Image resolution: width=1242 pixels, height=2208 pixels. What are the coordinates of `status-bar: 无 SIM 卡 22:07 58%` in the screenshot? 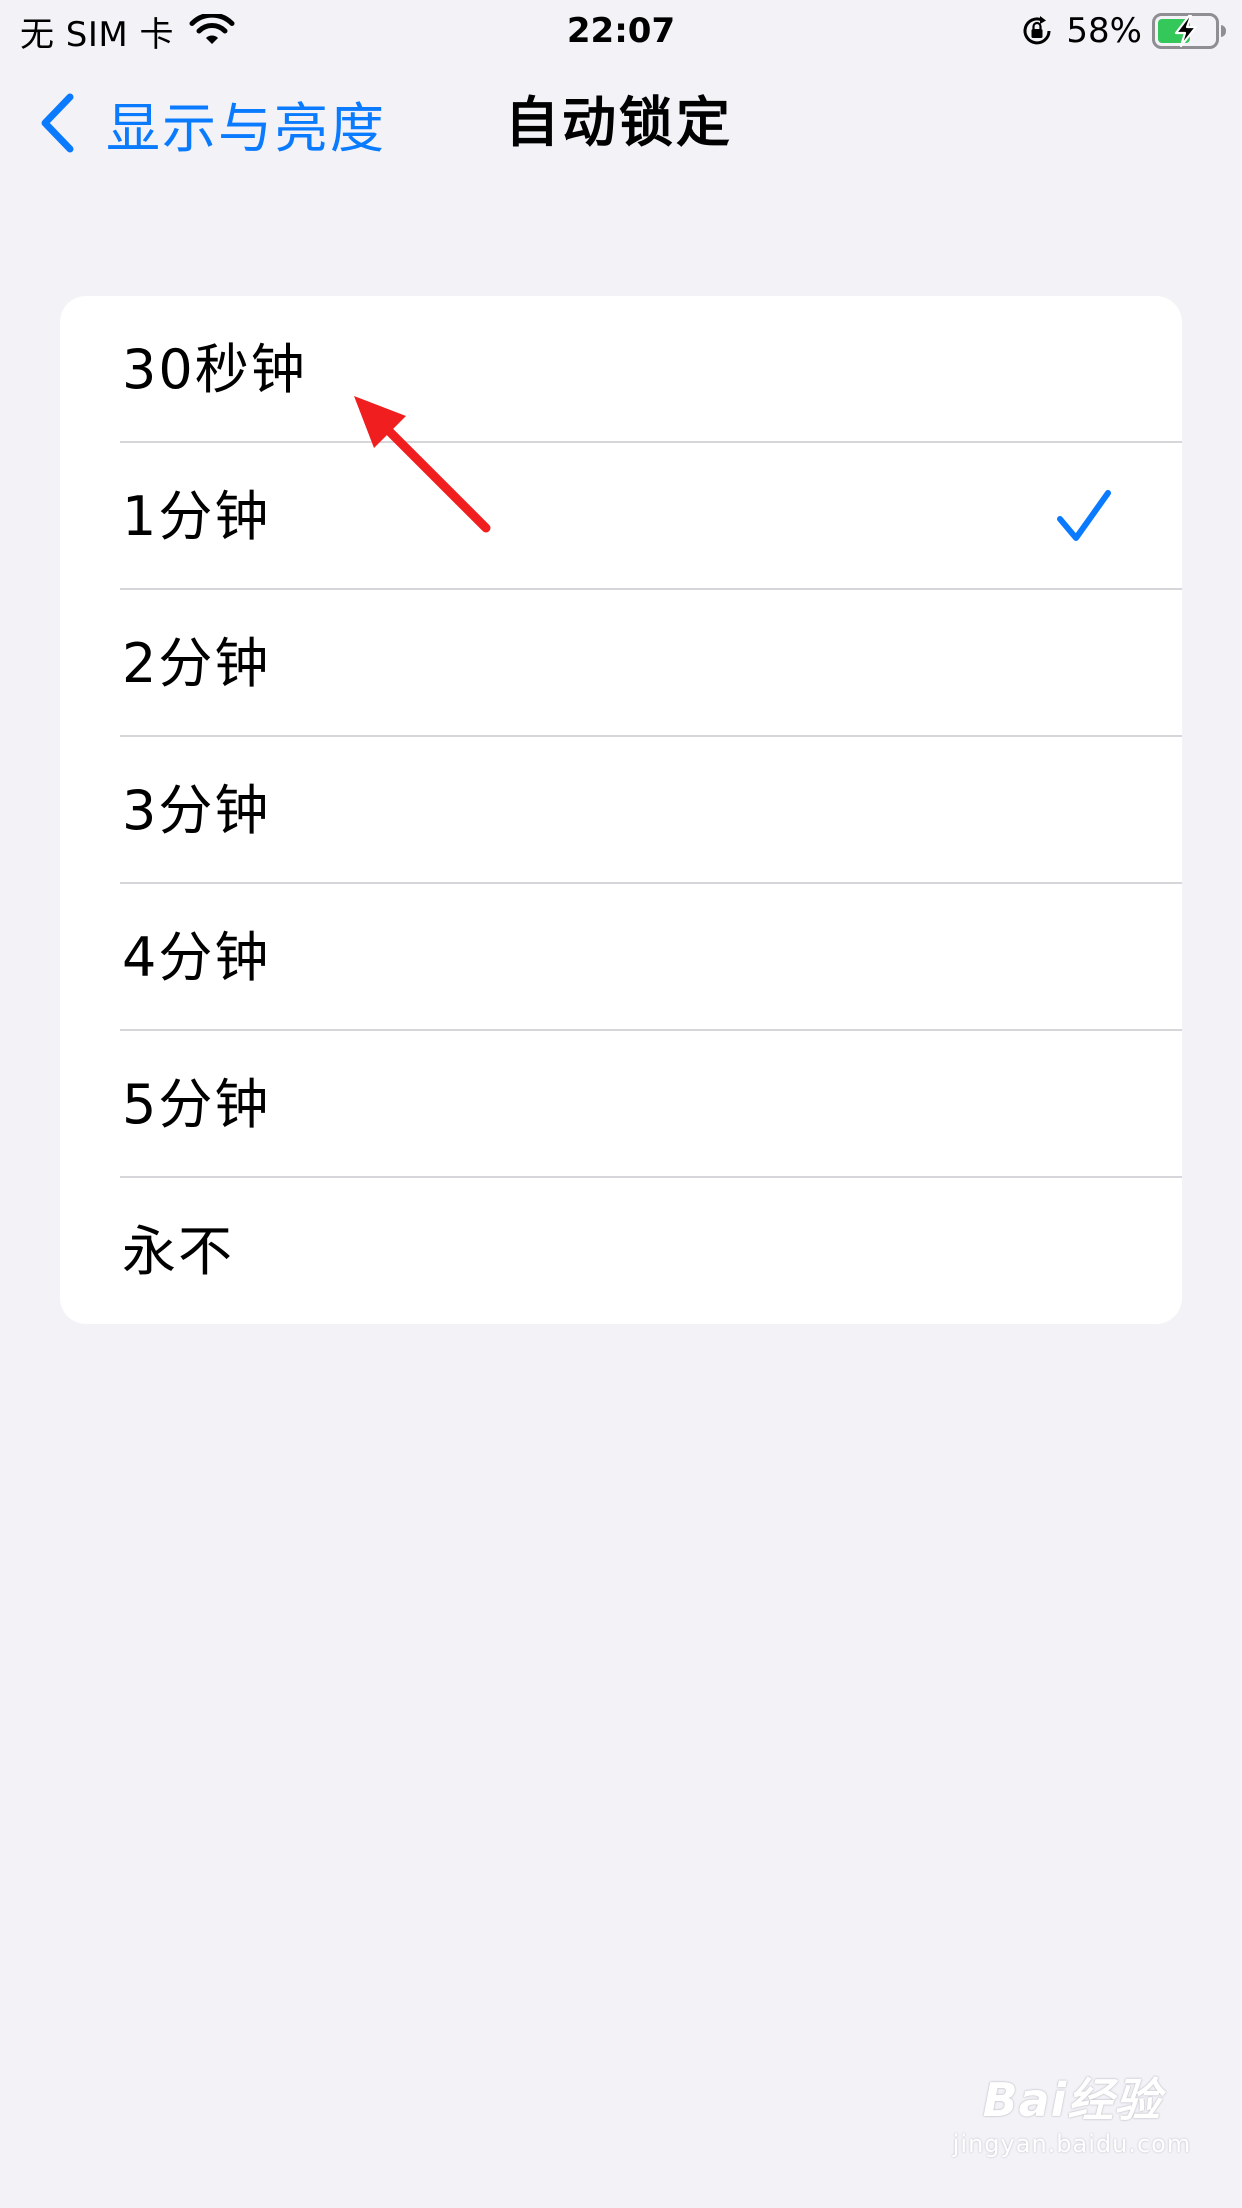 It's located at (621, 31).